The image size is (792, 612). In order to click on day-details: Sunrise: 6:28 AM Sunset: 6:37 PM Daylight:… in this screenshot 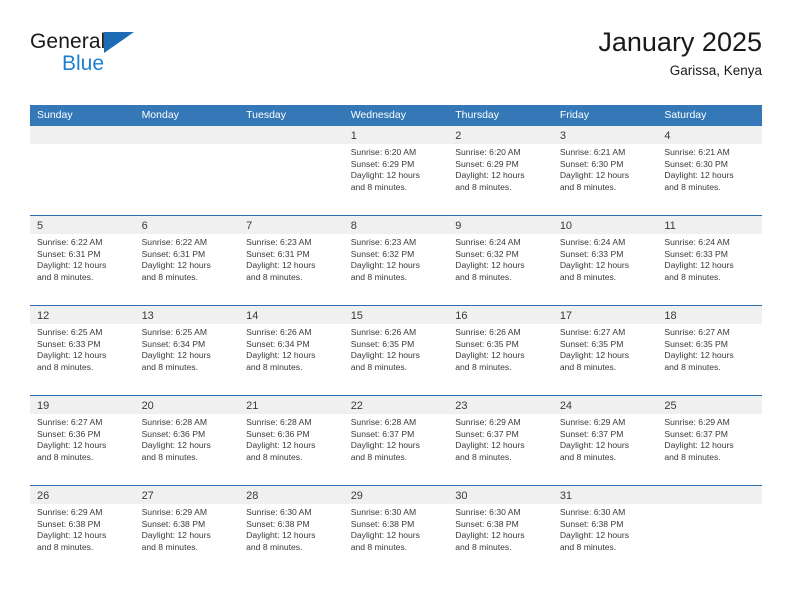, I will do `click(396, 438)`.